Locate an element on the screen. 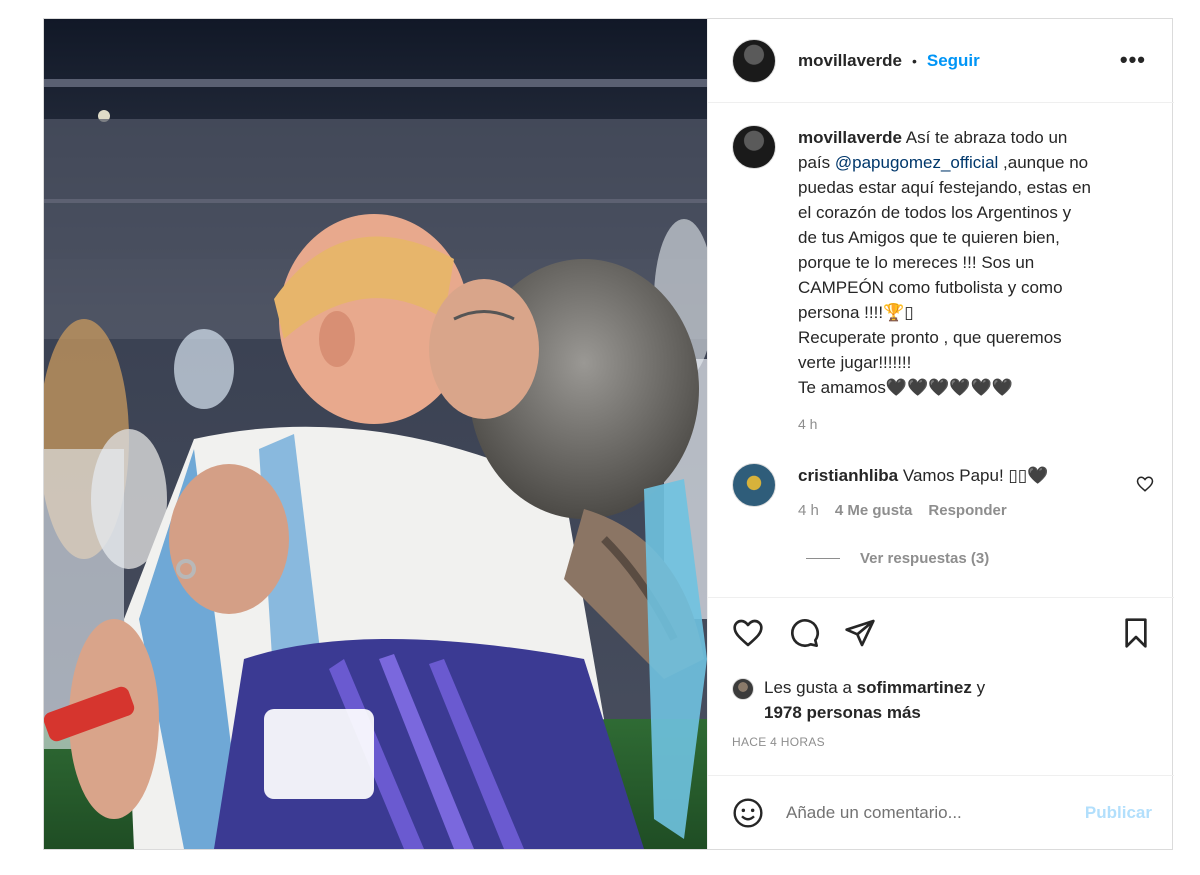  reply-button: Responder is located at coordinates (967, 510).